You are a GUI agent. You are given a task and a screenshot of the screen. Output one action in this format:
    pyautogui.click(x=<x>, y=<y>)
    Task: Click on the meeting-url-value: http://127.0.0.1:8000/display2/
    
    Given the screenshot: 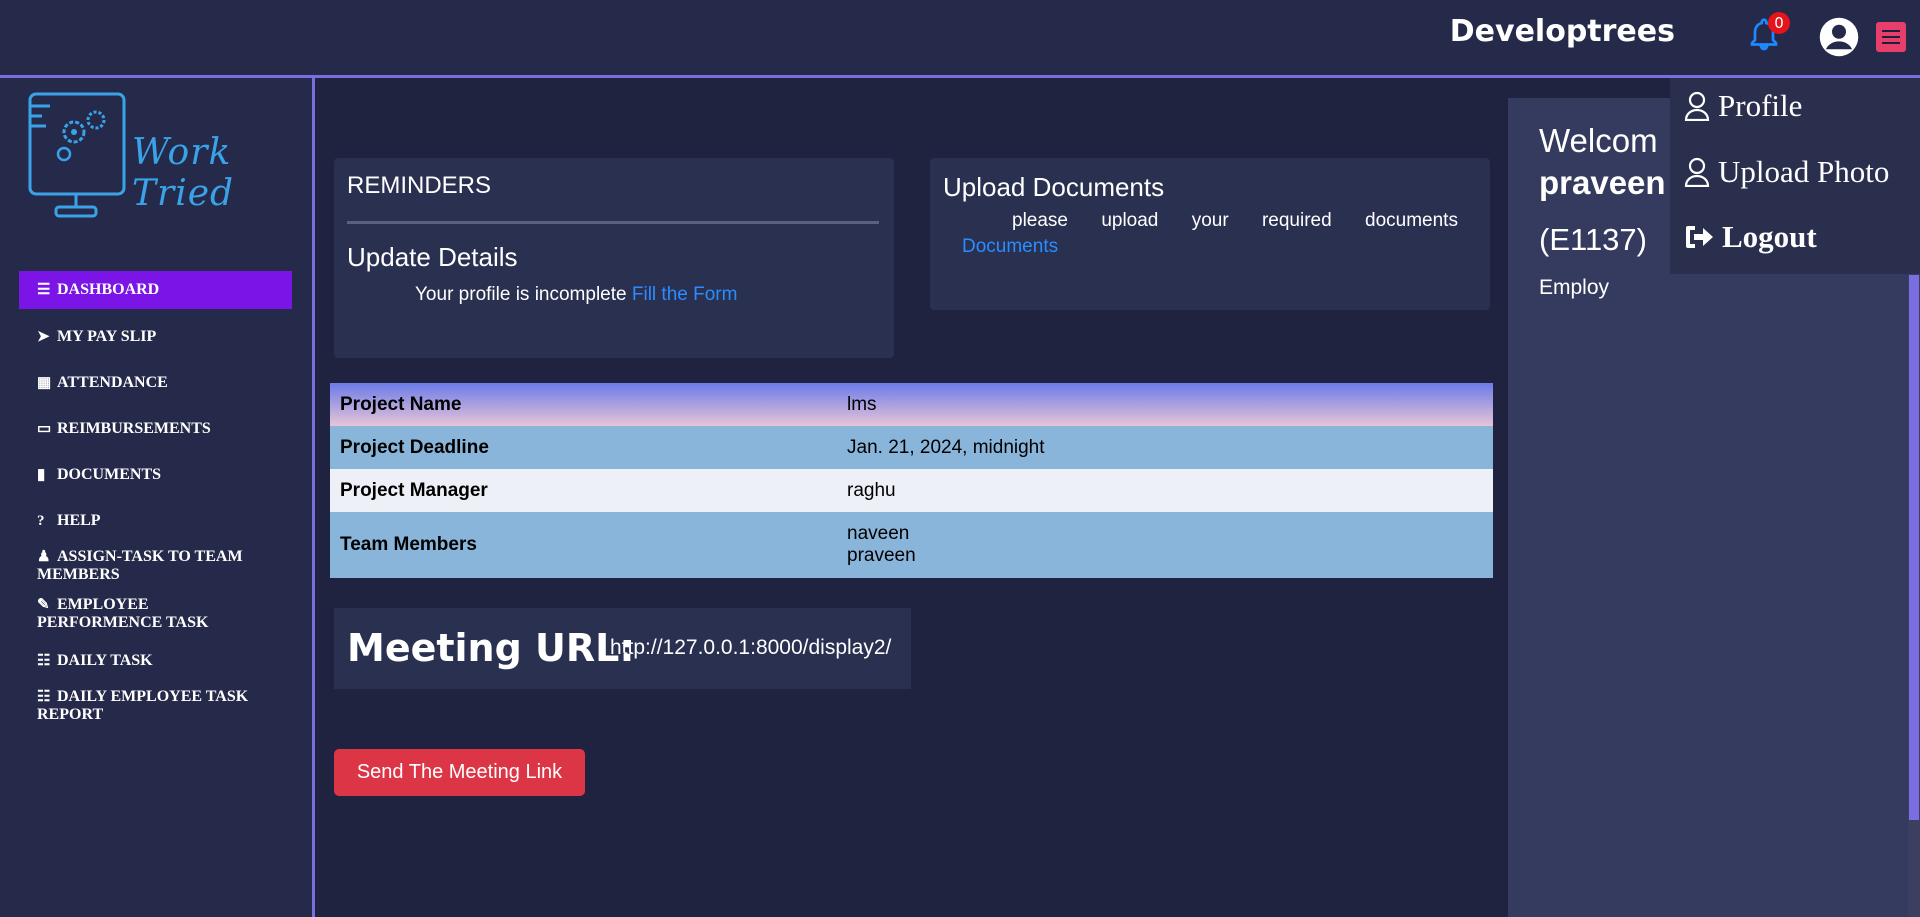 What is the action you would take?
    pyautogui.click(x=751, y=647)
    